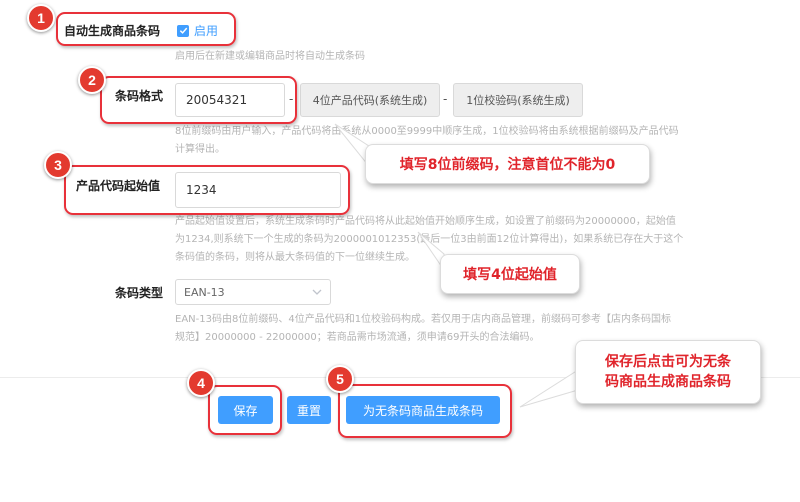 The width and height of the screenshot is (800, 502). What do you see at coordinates (510, 274) in the screenshot?
I see `callout-start-value: 填写4位起始值` at bounding box center [510, 274].